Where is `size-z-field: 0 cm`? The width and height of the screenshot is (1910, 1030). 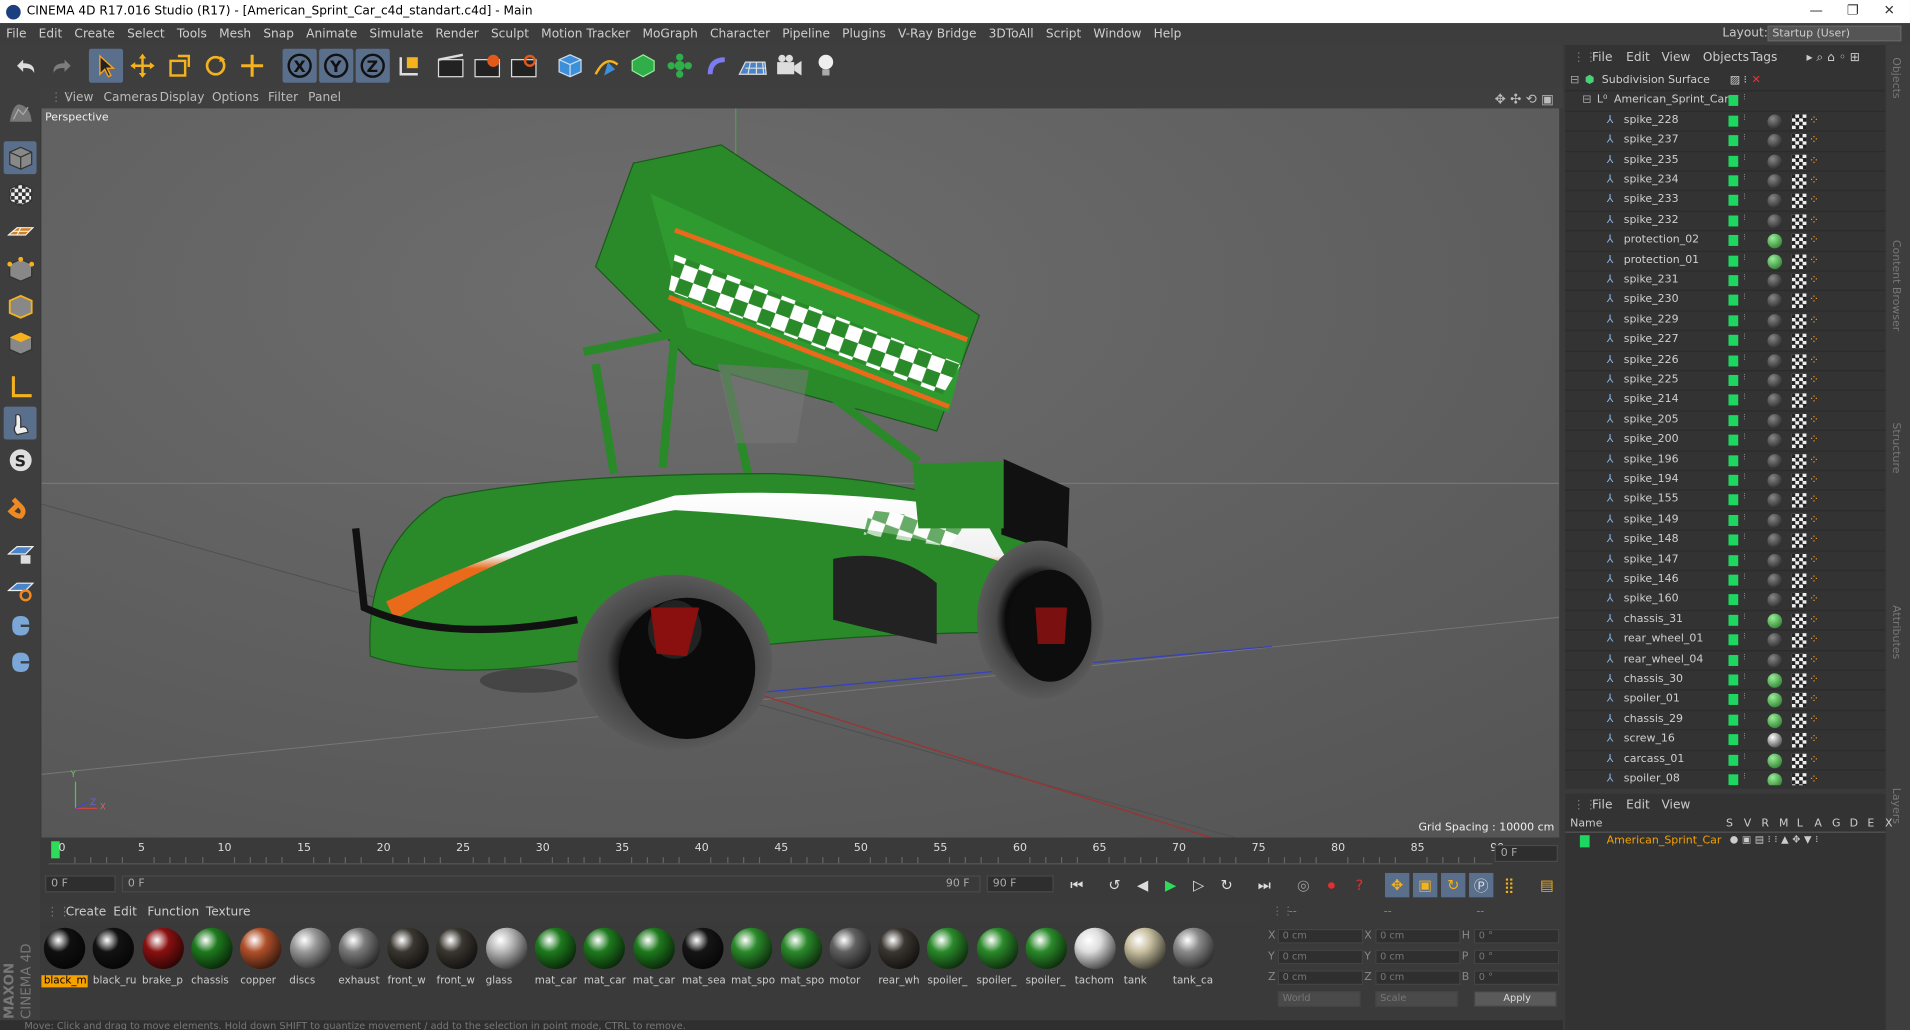 size-z-field: 0 cm is located at coordinates (1418, 977).